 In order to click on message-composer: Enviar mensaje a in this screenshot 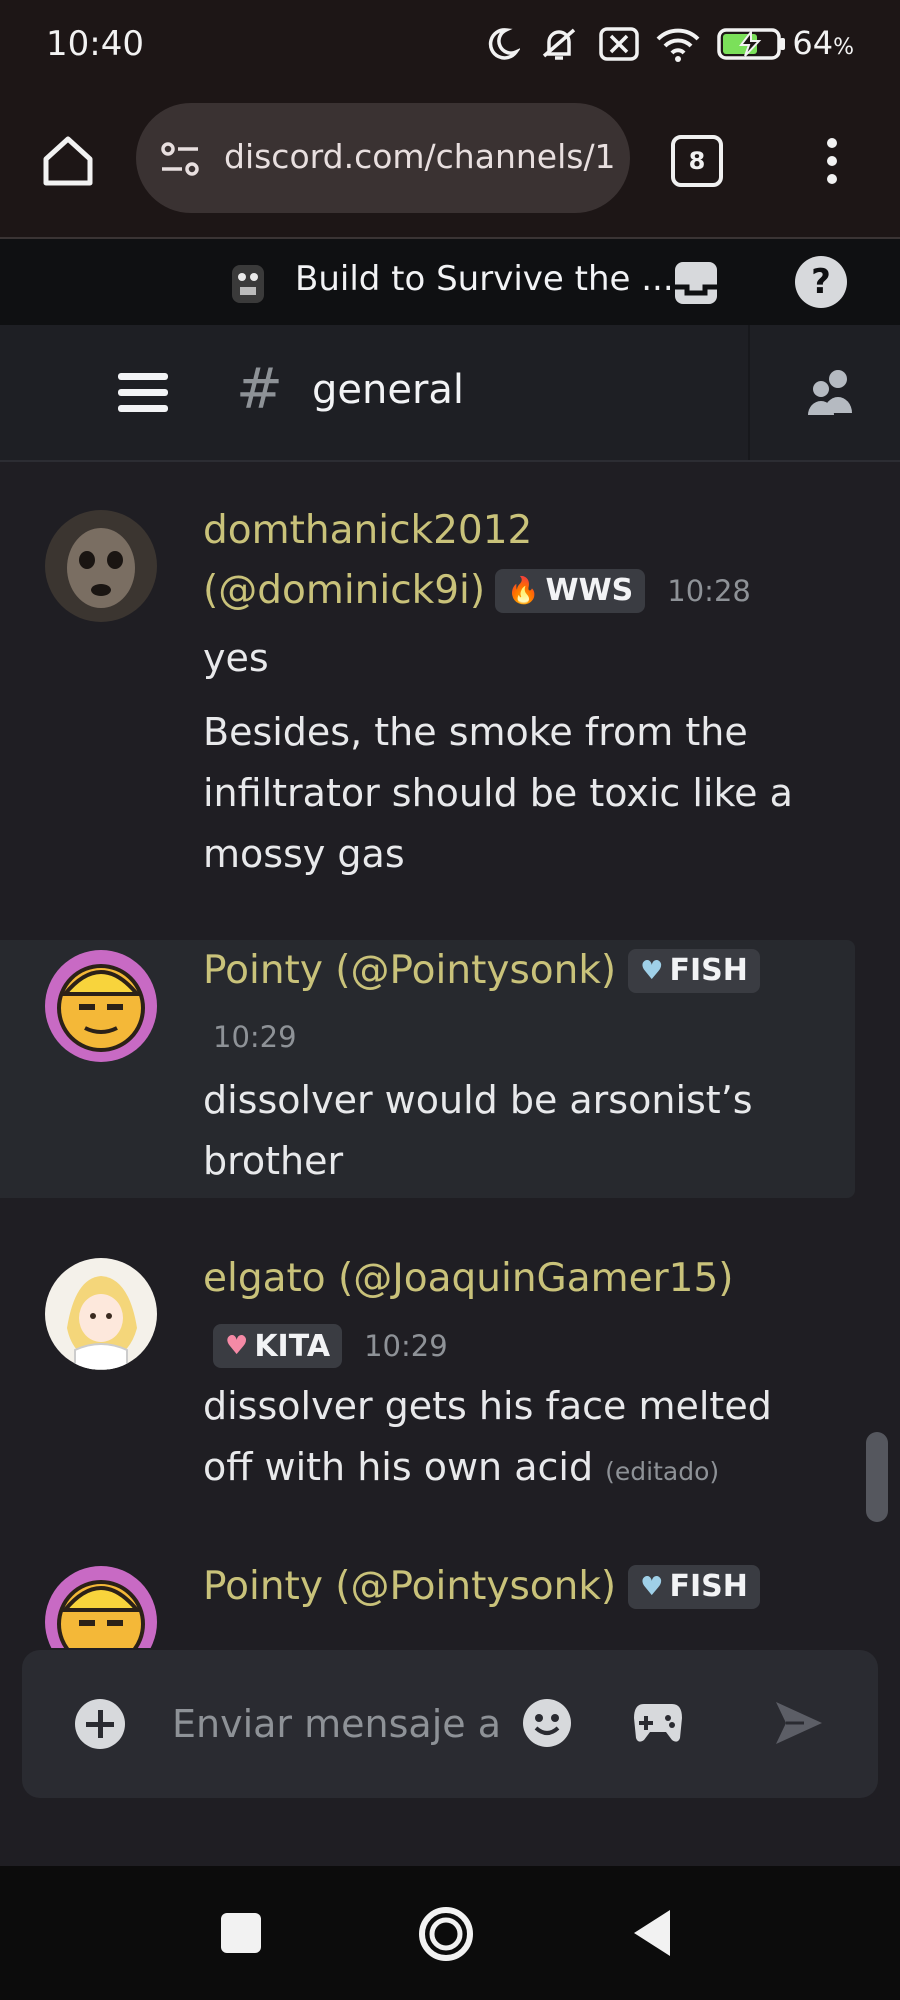, I will do `click(450, 1724)`.